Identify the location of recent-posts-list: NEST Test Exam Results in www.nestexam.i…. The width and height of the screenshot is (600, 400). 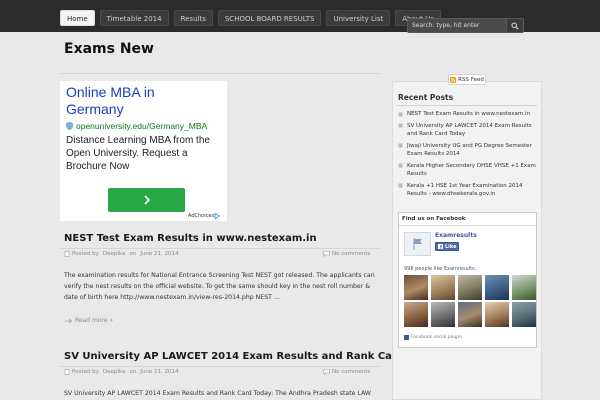
(468, 156).